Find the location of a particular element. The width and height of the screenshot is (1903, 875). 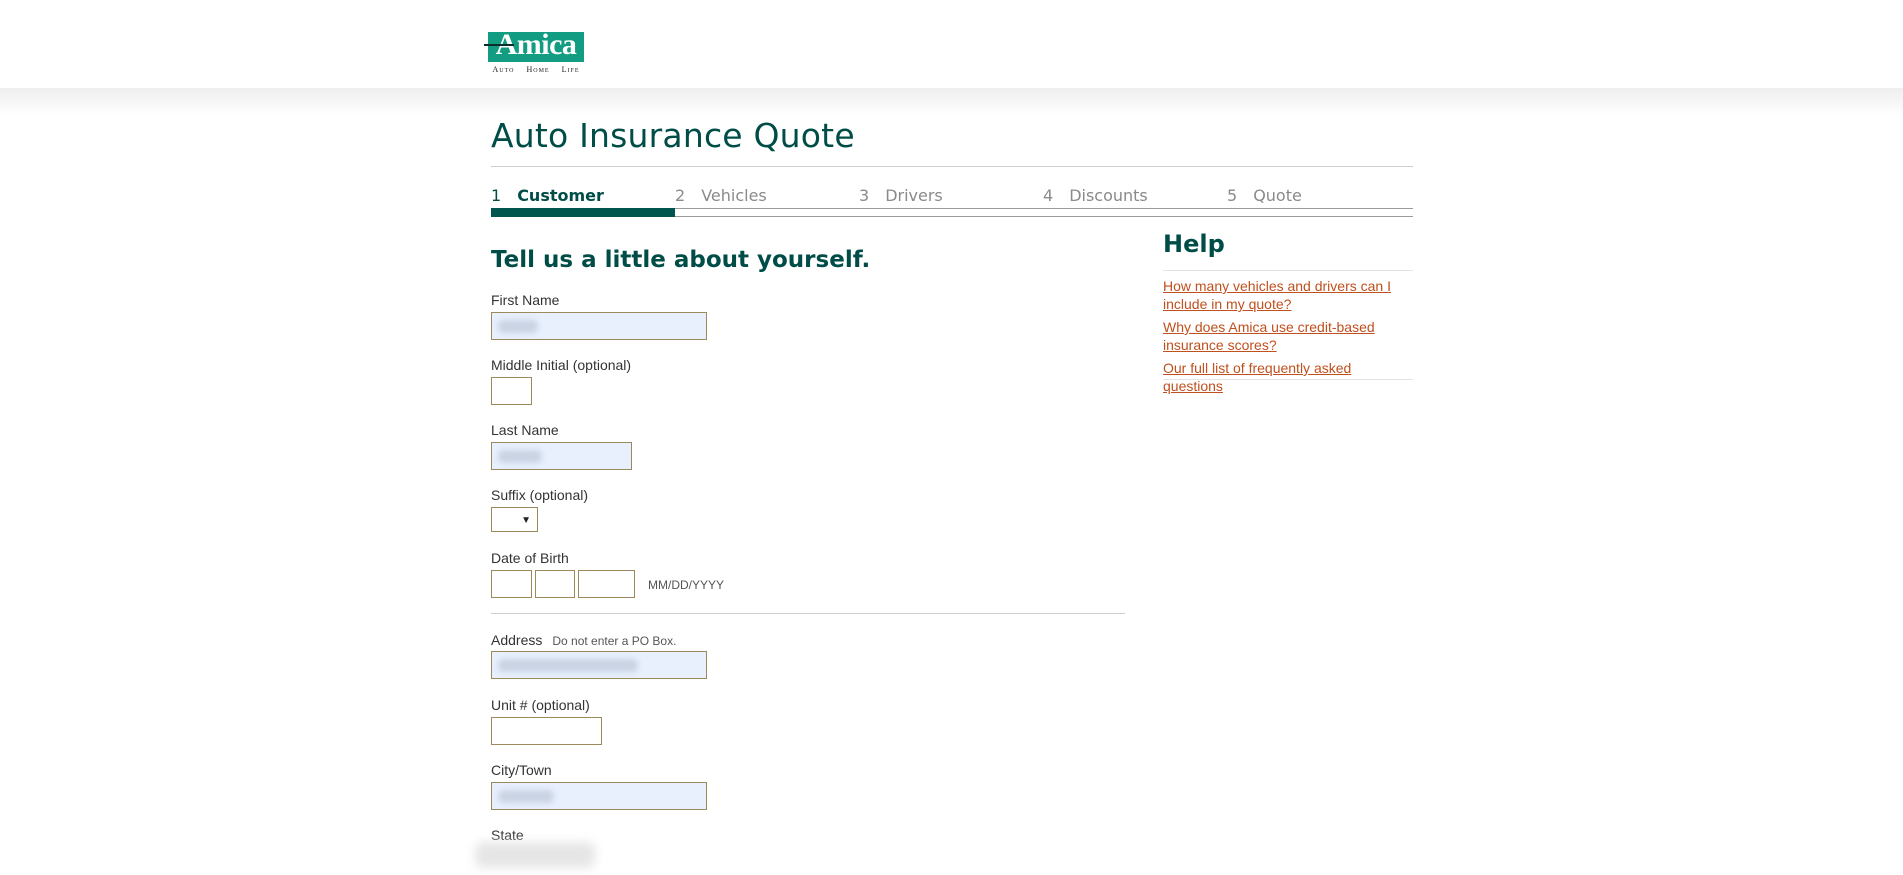

state-select is located at coordinates (535, 855).